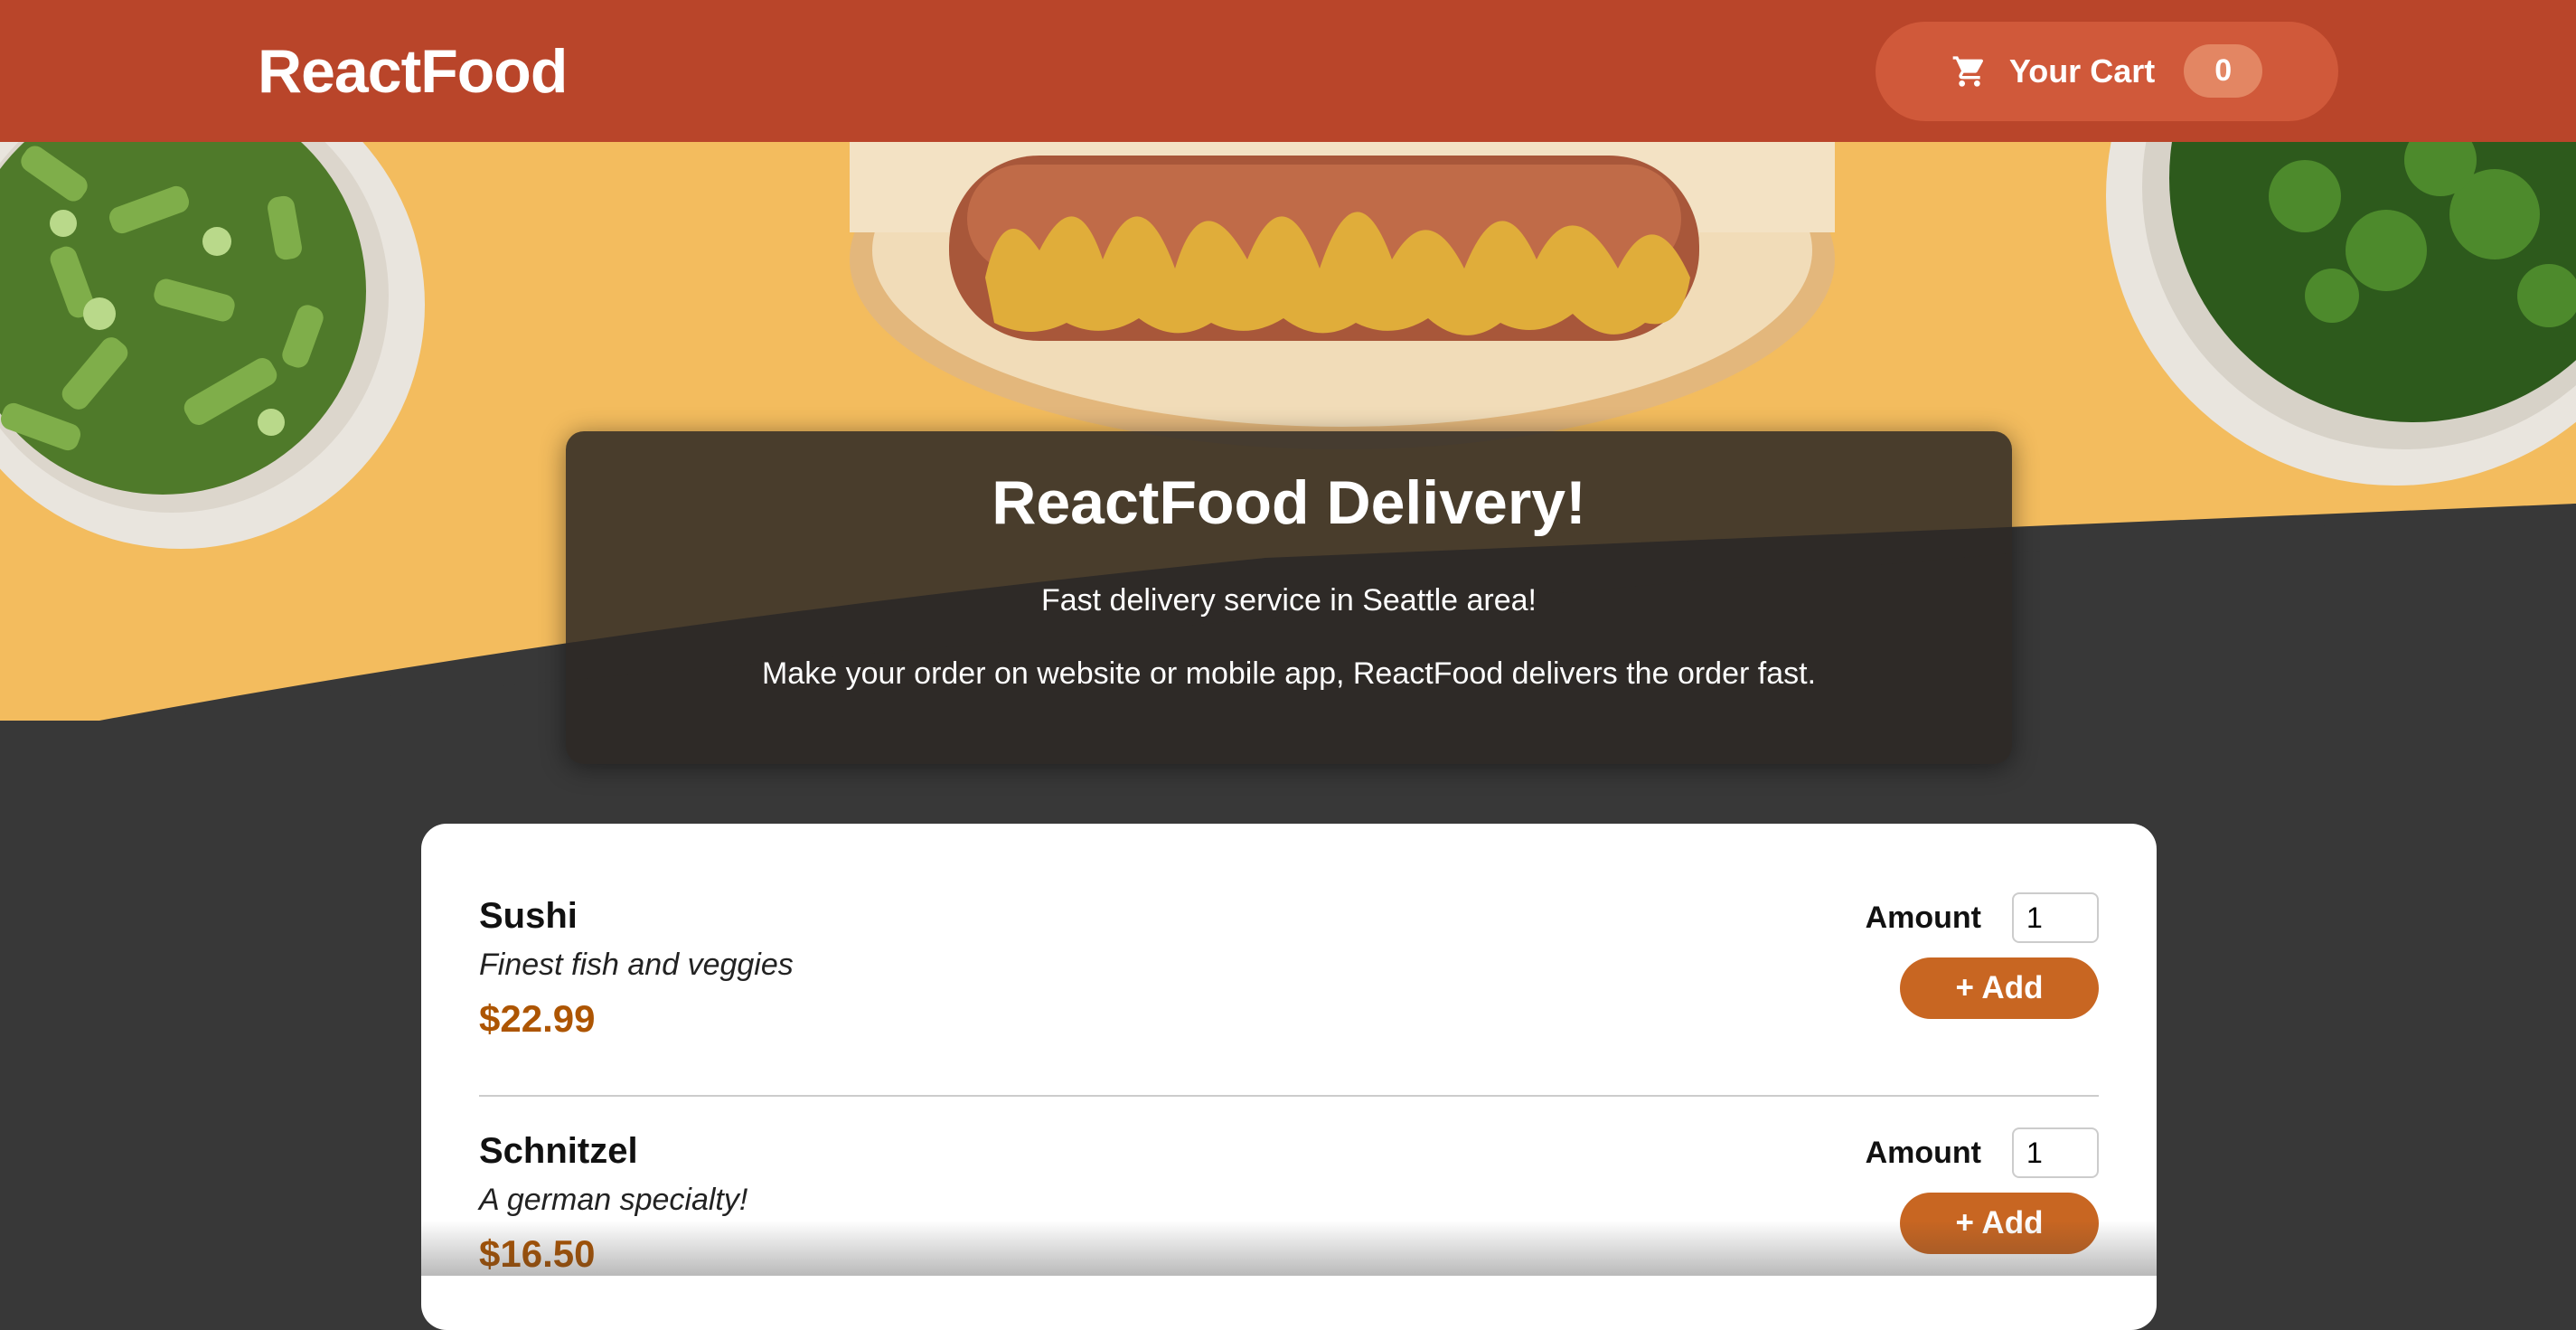 The image size is (2576, 1330). I want to click on meal-price: $16.50, so click(537, 1253).